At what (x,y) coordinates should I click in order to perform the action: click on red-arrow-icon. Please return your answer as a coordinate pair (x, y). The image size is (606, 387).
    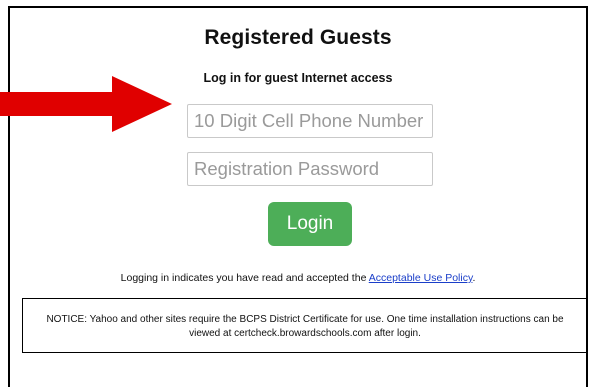
    Looking at the image, I should click on (86, 104).